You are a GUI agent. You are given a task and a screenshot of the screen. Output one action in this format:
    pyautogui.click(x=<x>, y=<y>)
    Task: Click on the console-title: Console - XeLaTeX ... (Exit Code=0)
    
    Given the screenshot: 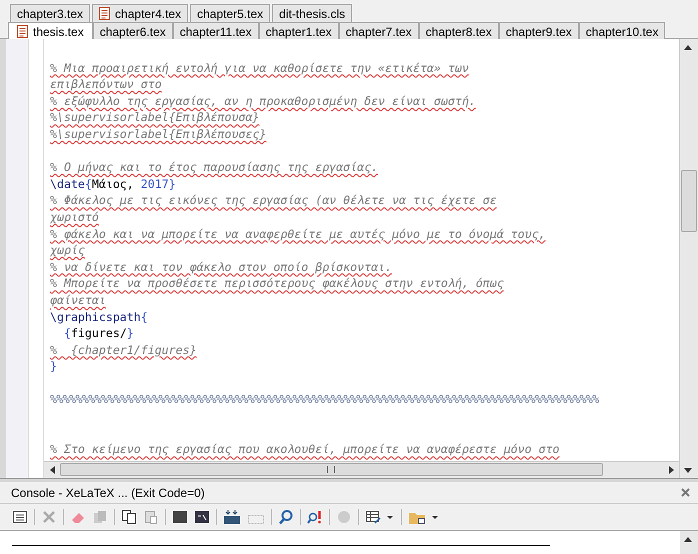 What is the action you would take?
    pyautogui.click(x=108, y=493)
    